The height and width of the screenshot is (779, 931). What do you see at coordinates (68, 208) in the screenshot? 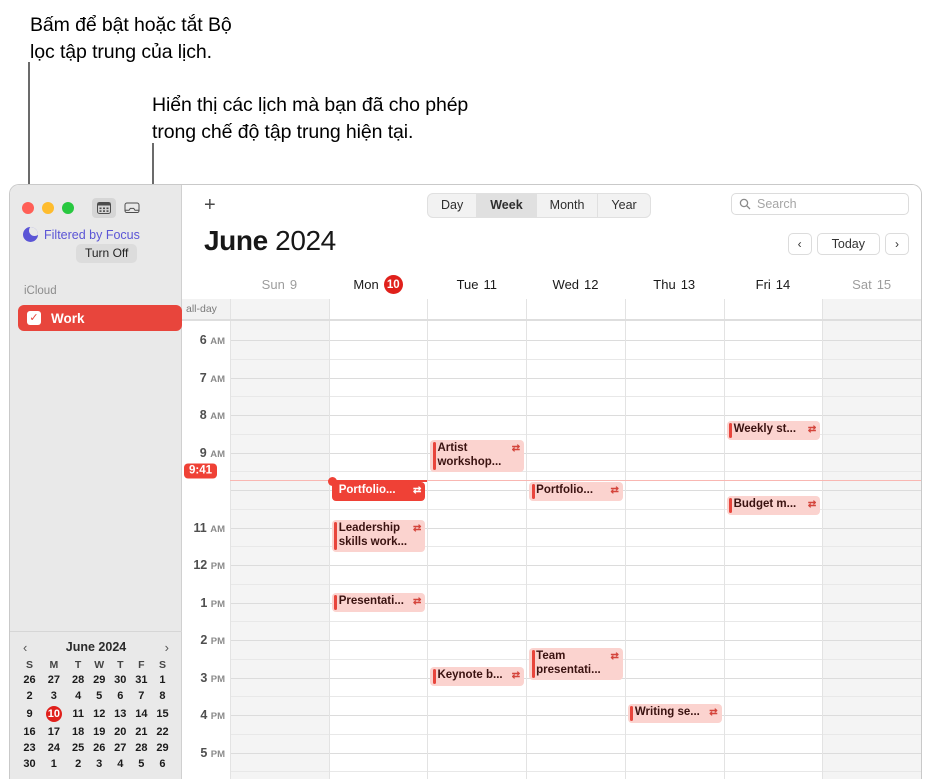
I see `zoom-button` at bounding box center [68, 208].